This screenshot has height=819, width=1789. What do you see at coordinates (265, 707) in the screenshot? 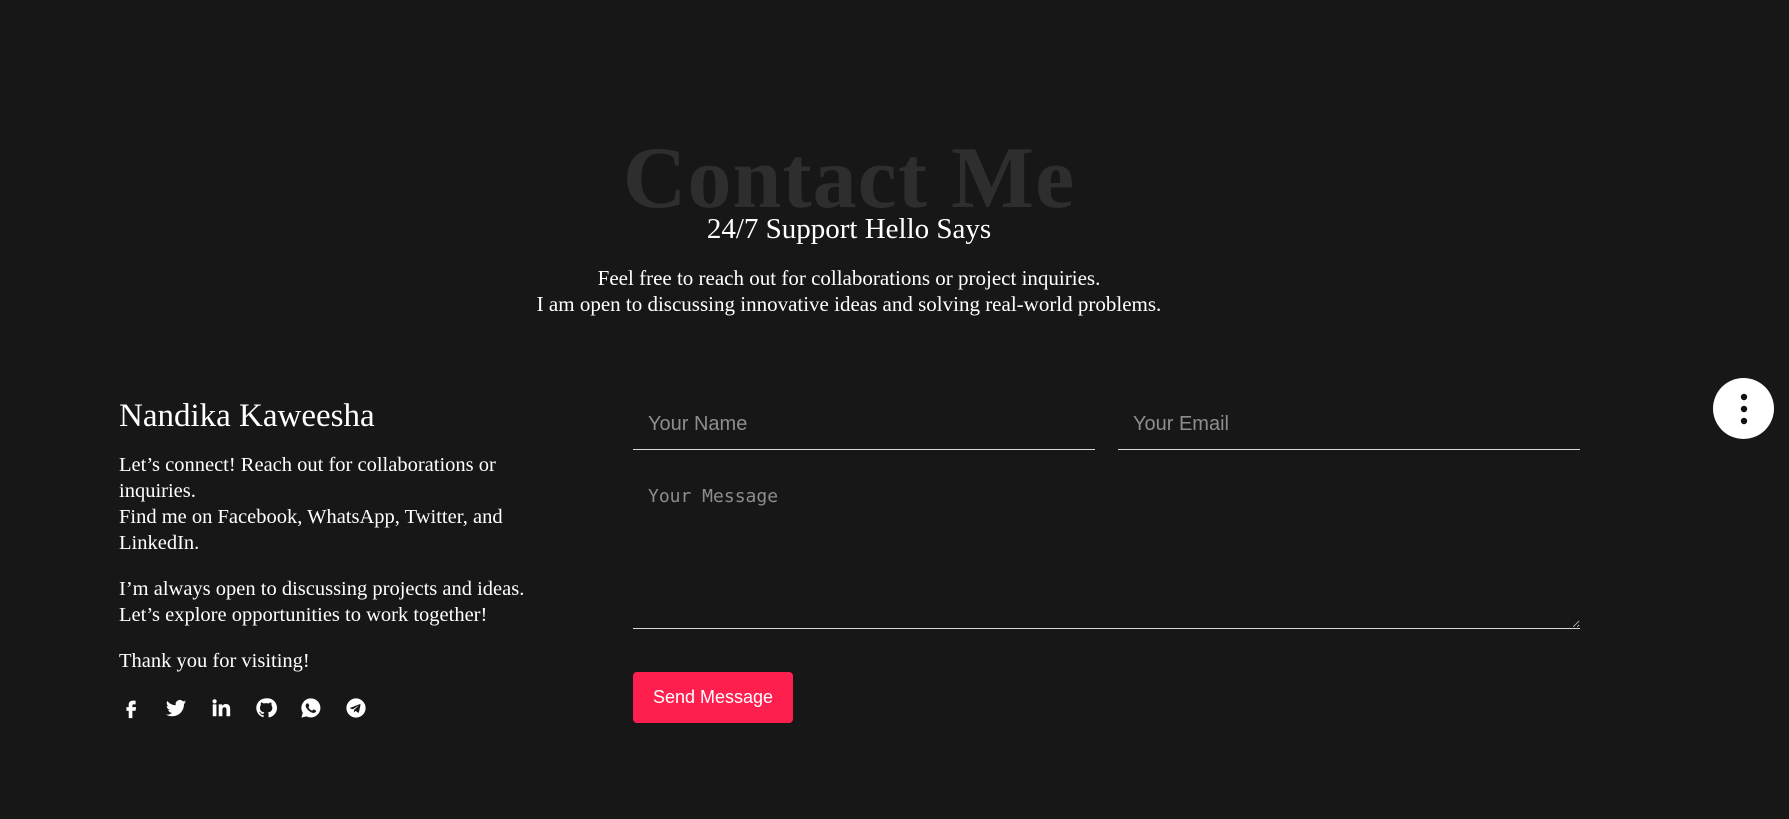
I see `github-icon` at bounding box center [265, 707].